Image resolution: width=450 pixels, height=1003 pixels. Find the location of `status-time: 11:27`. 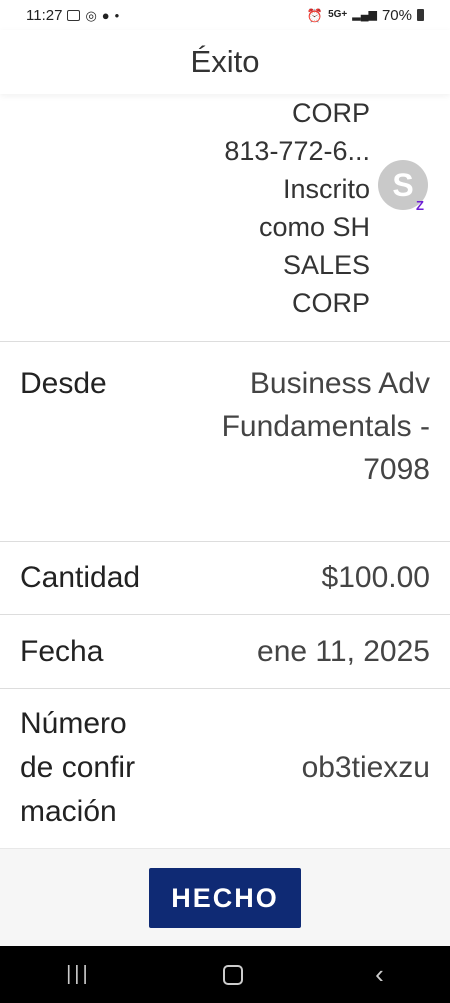

status-time: 11:27 is located at coordinates (44, 15).